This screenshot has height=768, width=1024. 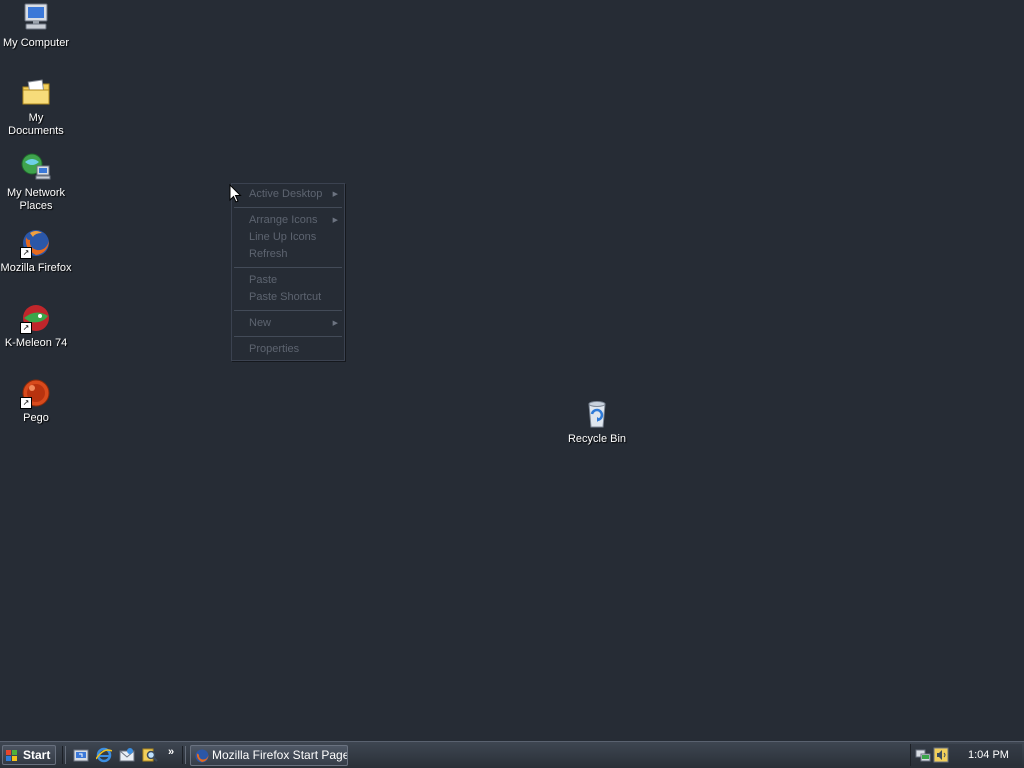 What do you see at coordinates (36, 199) in the screenshot?
I see `desktop-icon-label: My Network Places` at bounding box center [36, 199].